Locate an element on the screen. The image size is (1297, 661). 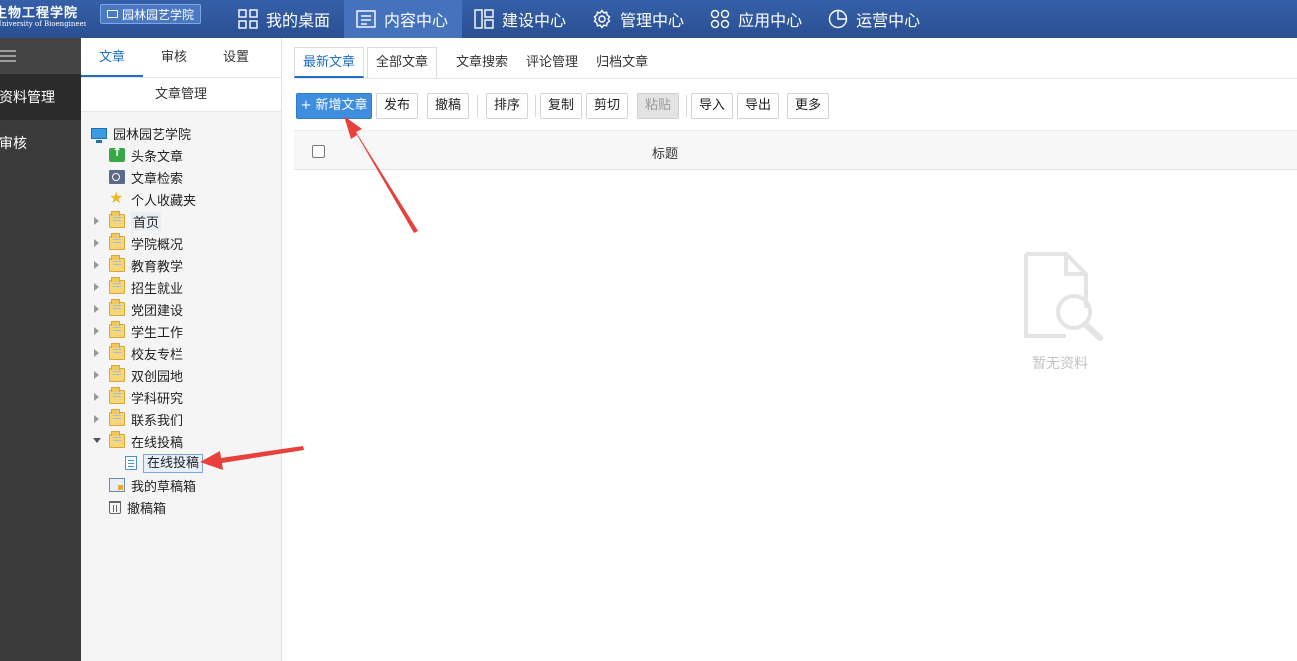
star-icon is located at coordinates (117, 197).